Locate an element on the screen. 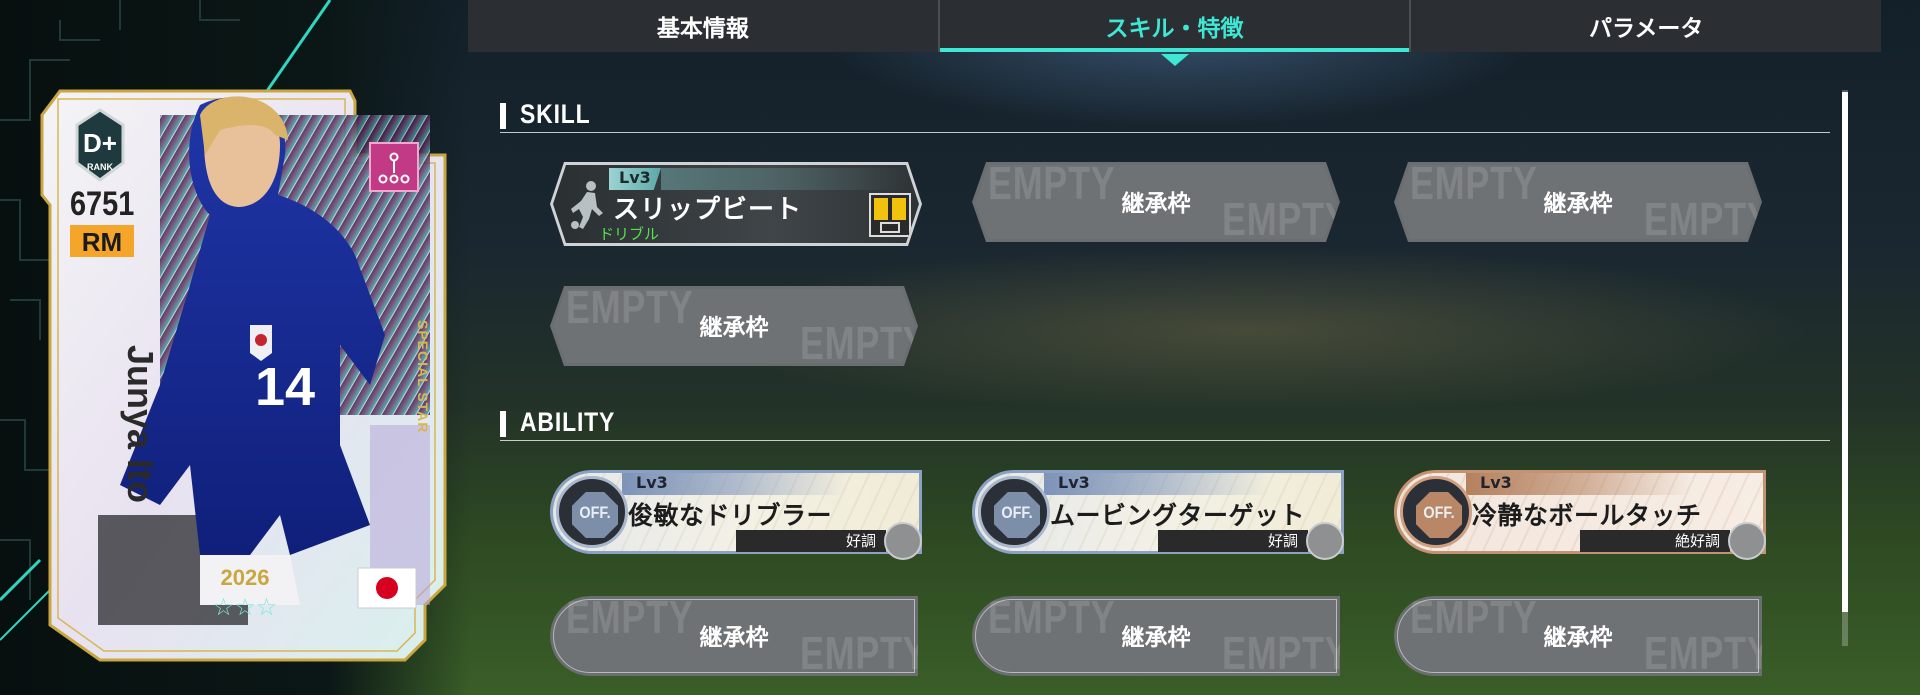  ability-section-header: ABILITY is located at coordinates (1165, 424).